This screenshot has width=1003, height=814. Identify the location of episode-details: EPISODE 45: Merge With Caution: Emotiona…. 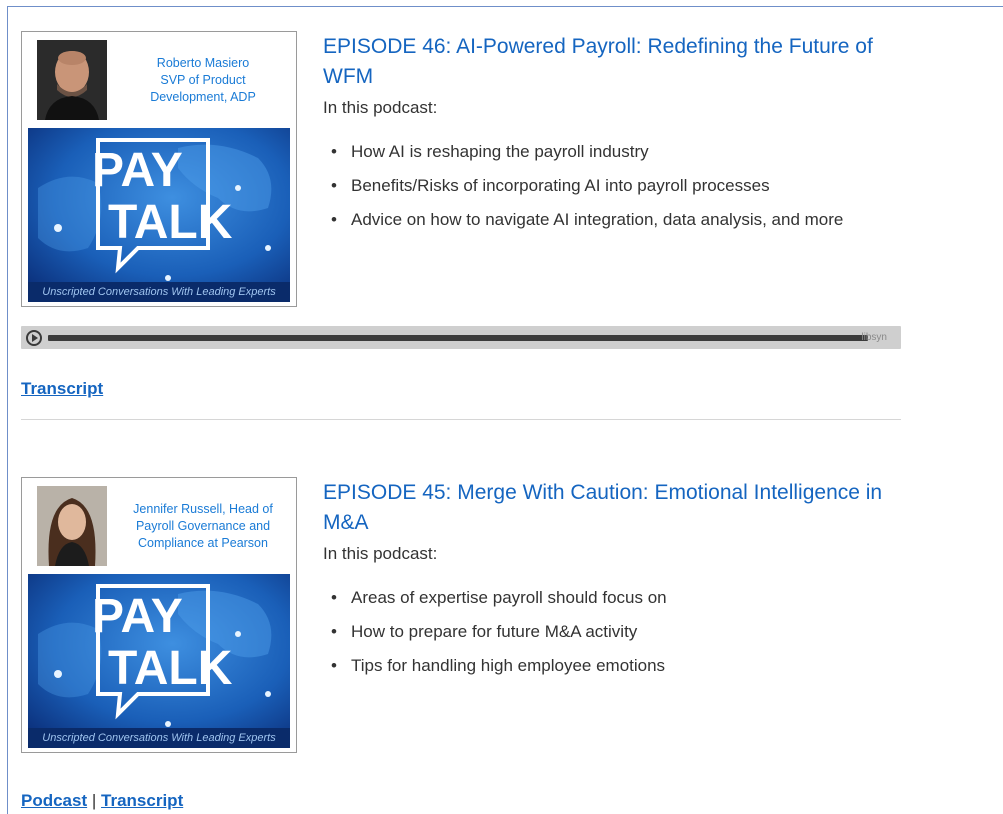
(613, 582).